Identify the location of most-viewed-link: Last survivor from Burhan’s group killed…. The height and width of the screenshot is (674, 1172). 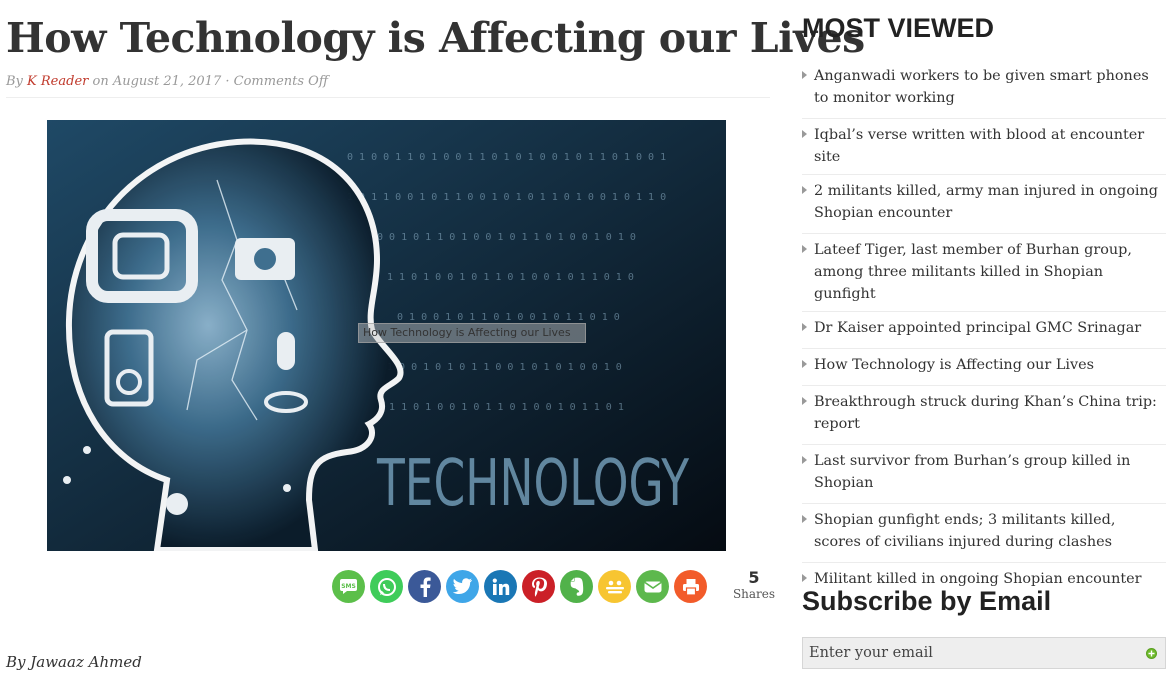
(990, 472).